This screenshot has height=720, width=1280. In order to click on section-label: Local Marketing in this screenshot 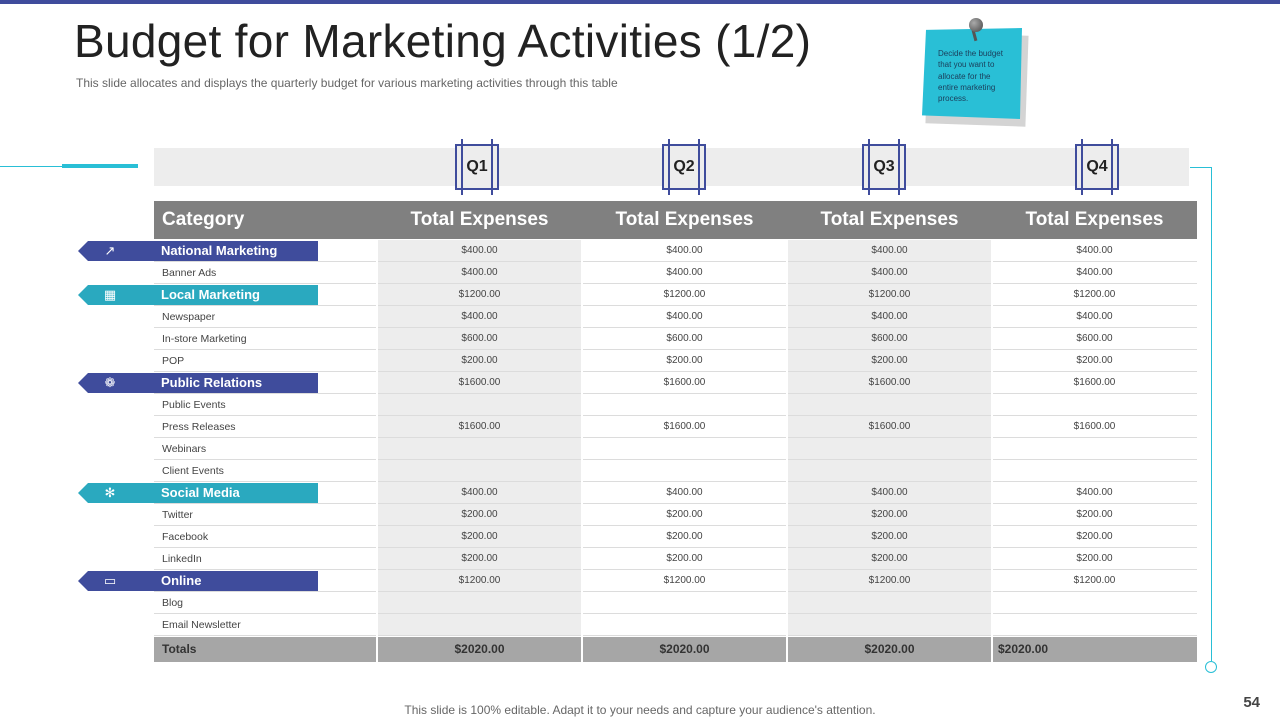, I will do `click(210, 294)`.